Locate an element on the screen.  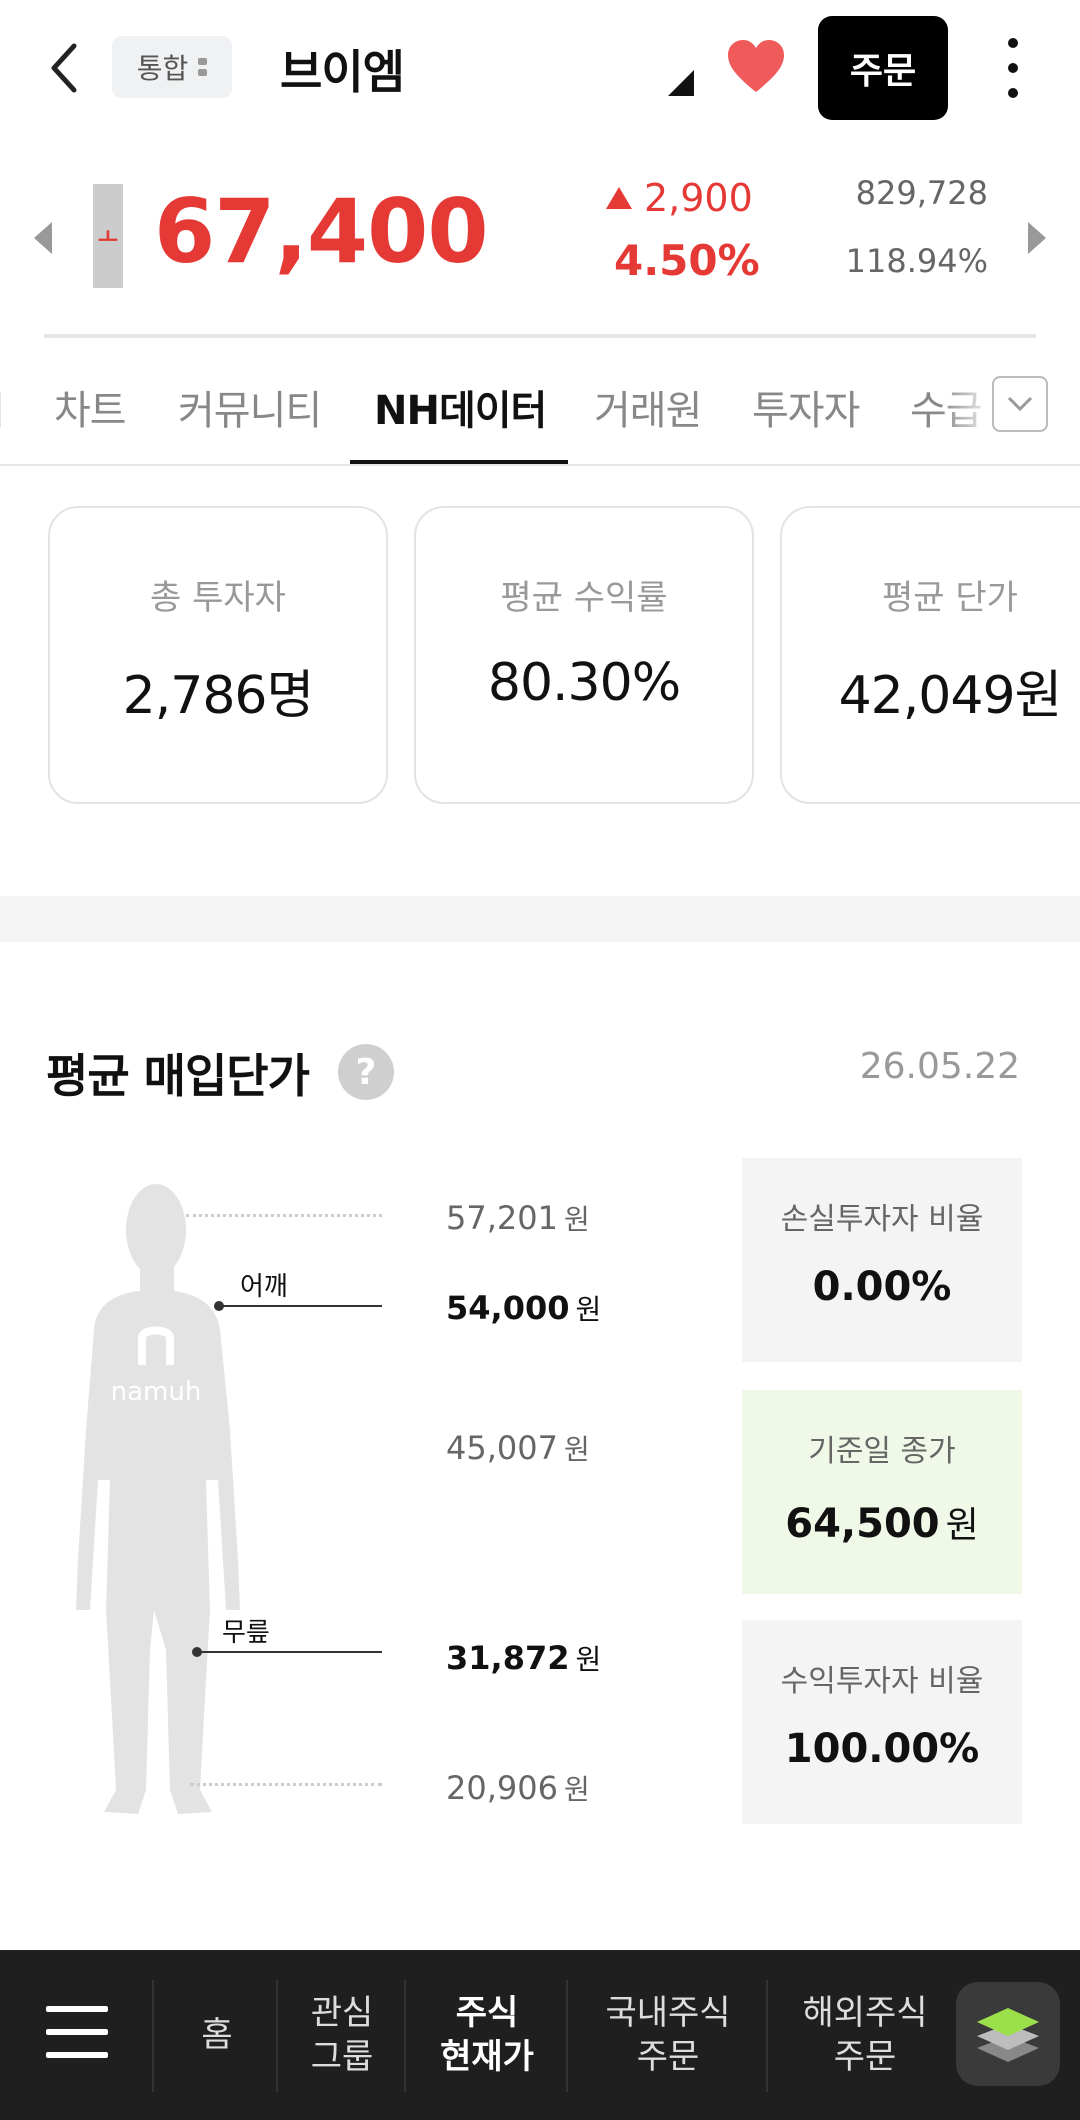
bottom-navigation: 홈 관심 그룹 주식 현재가 국내주식 주문 해외주식 주문 is located at coordinates (540, 2035).